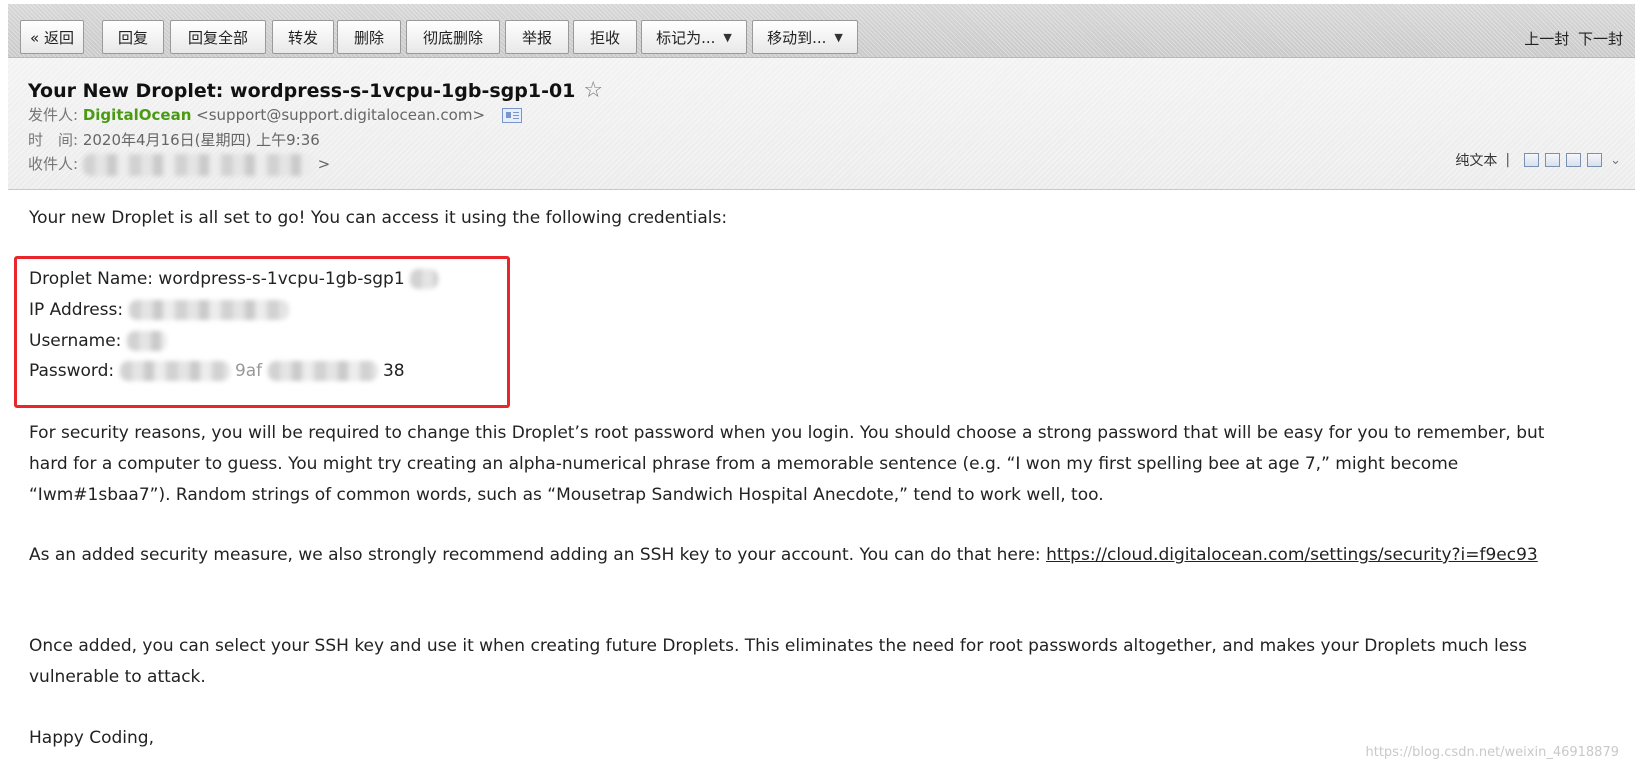  Describe the element at coordinates (53, 115) in the screenshot. I see `from-label: 发件人:` at that location.